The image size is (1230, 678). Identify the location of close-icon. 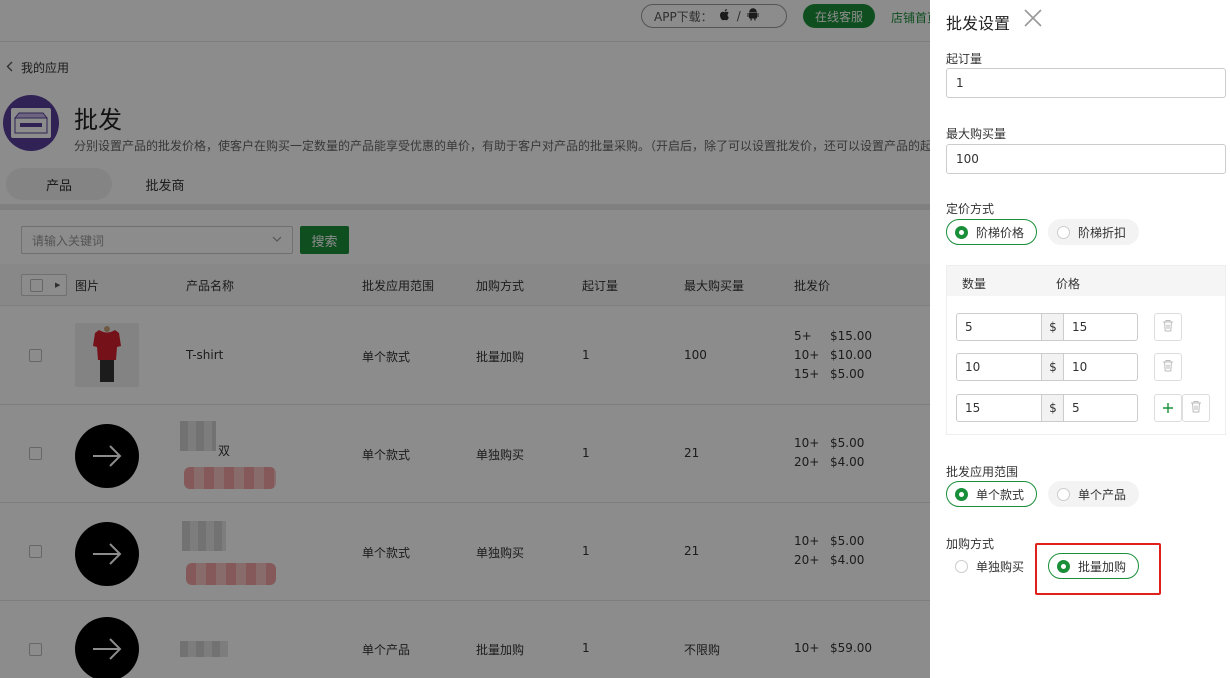
(1033, 18).